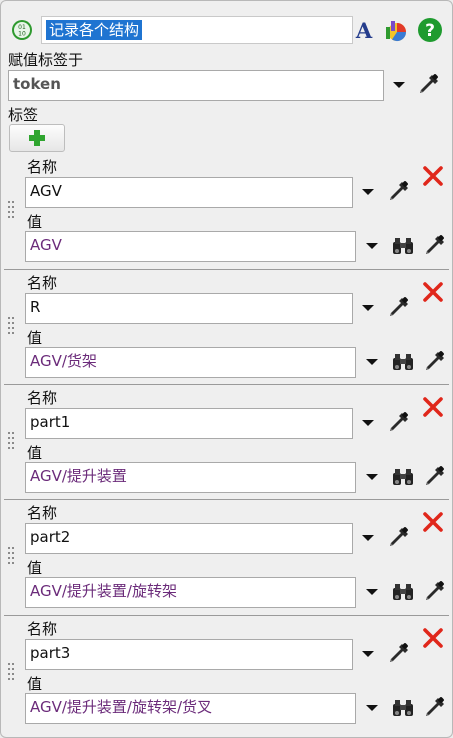 This screenshot has height=738, width=453. Describe the element at coordinates (189, 538) in the screenshot. I see `label-name-field: part2` at that location.